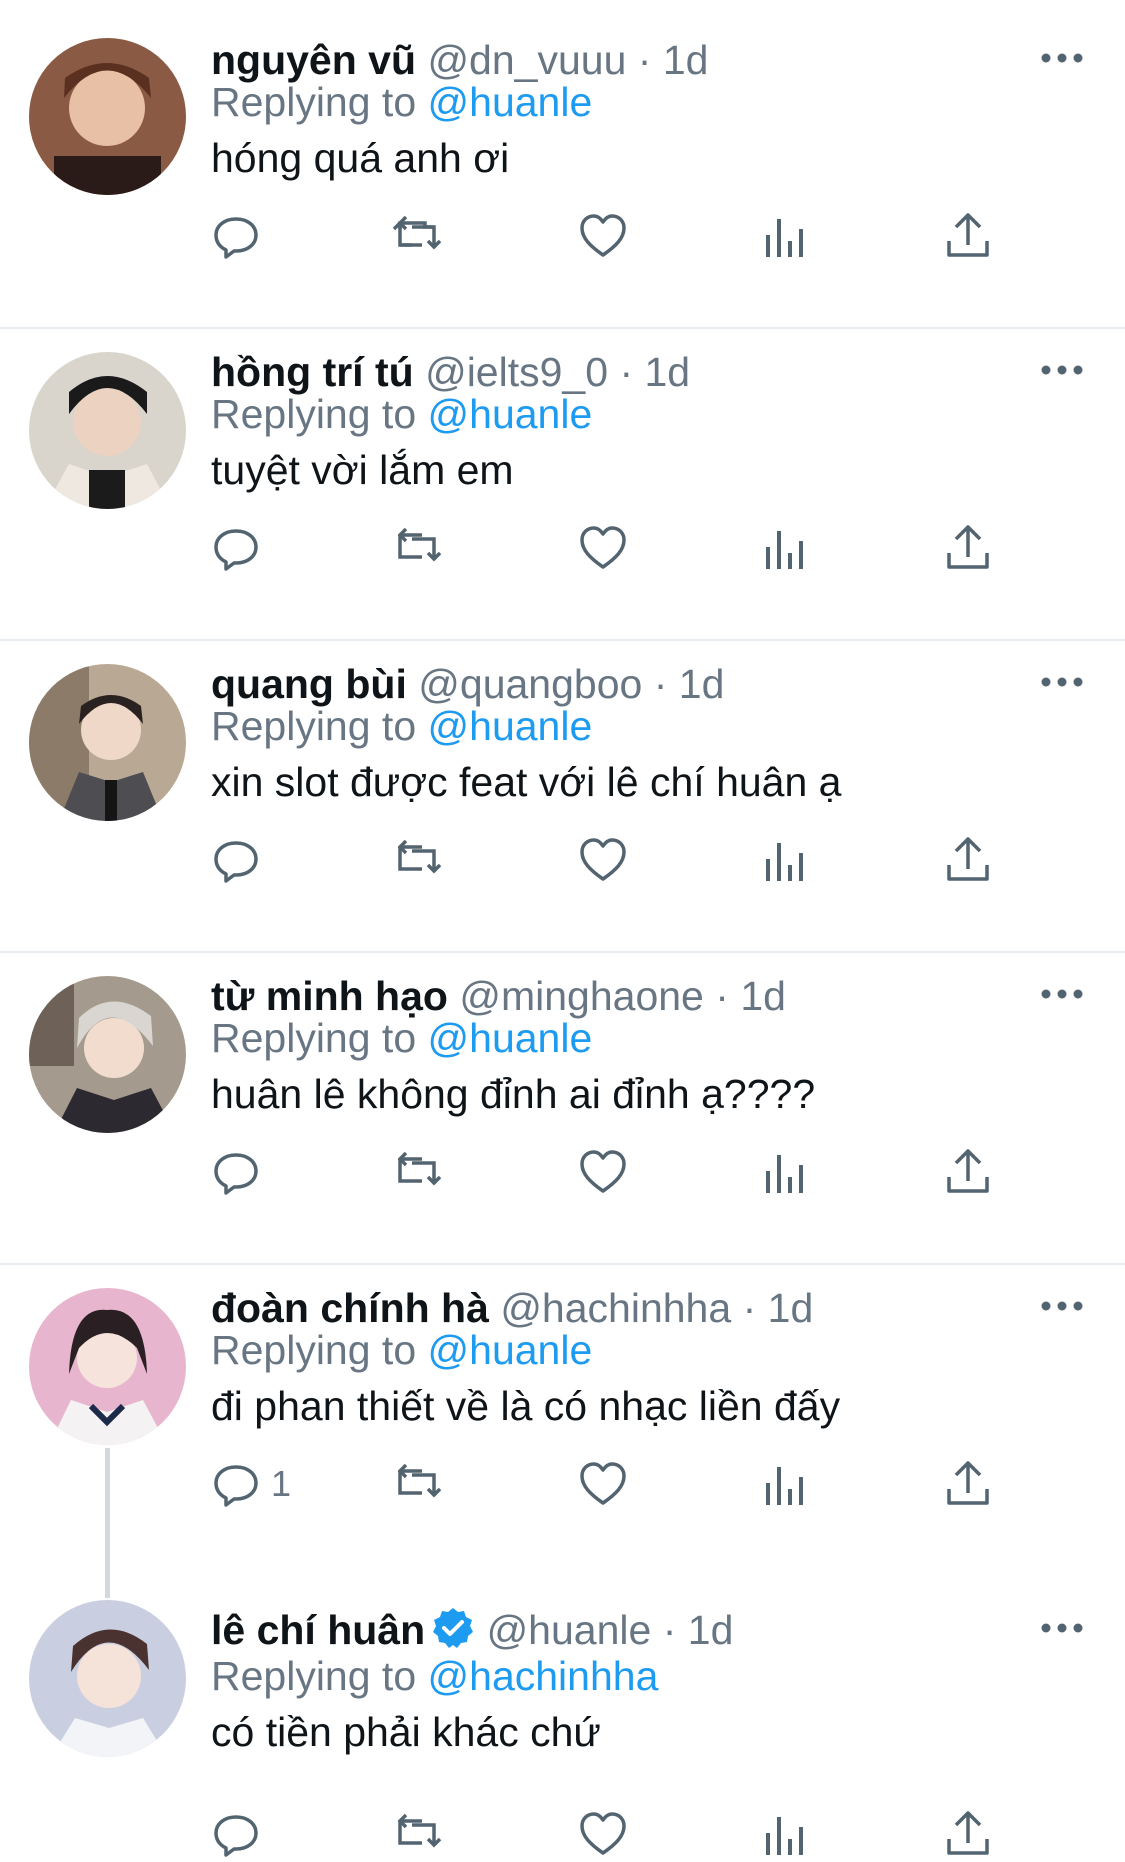  What do you see at coordinates (318, 1630) in the screenshot?
I see `display-name: lê chí huân` at bounding box center [318, 1630].